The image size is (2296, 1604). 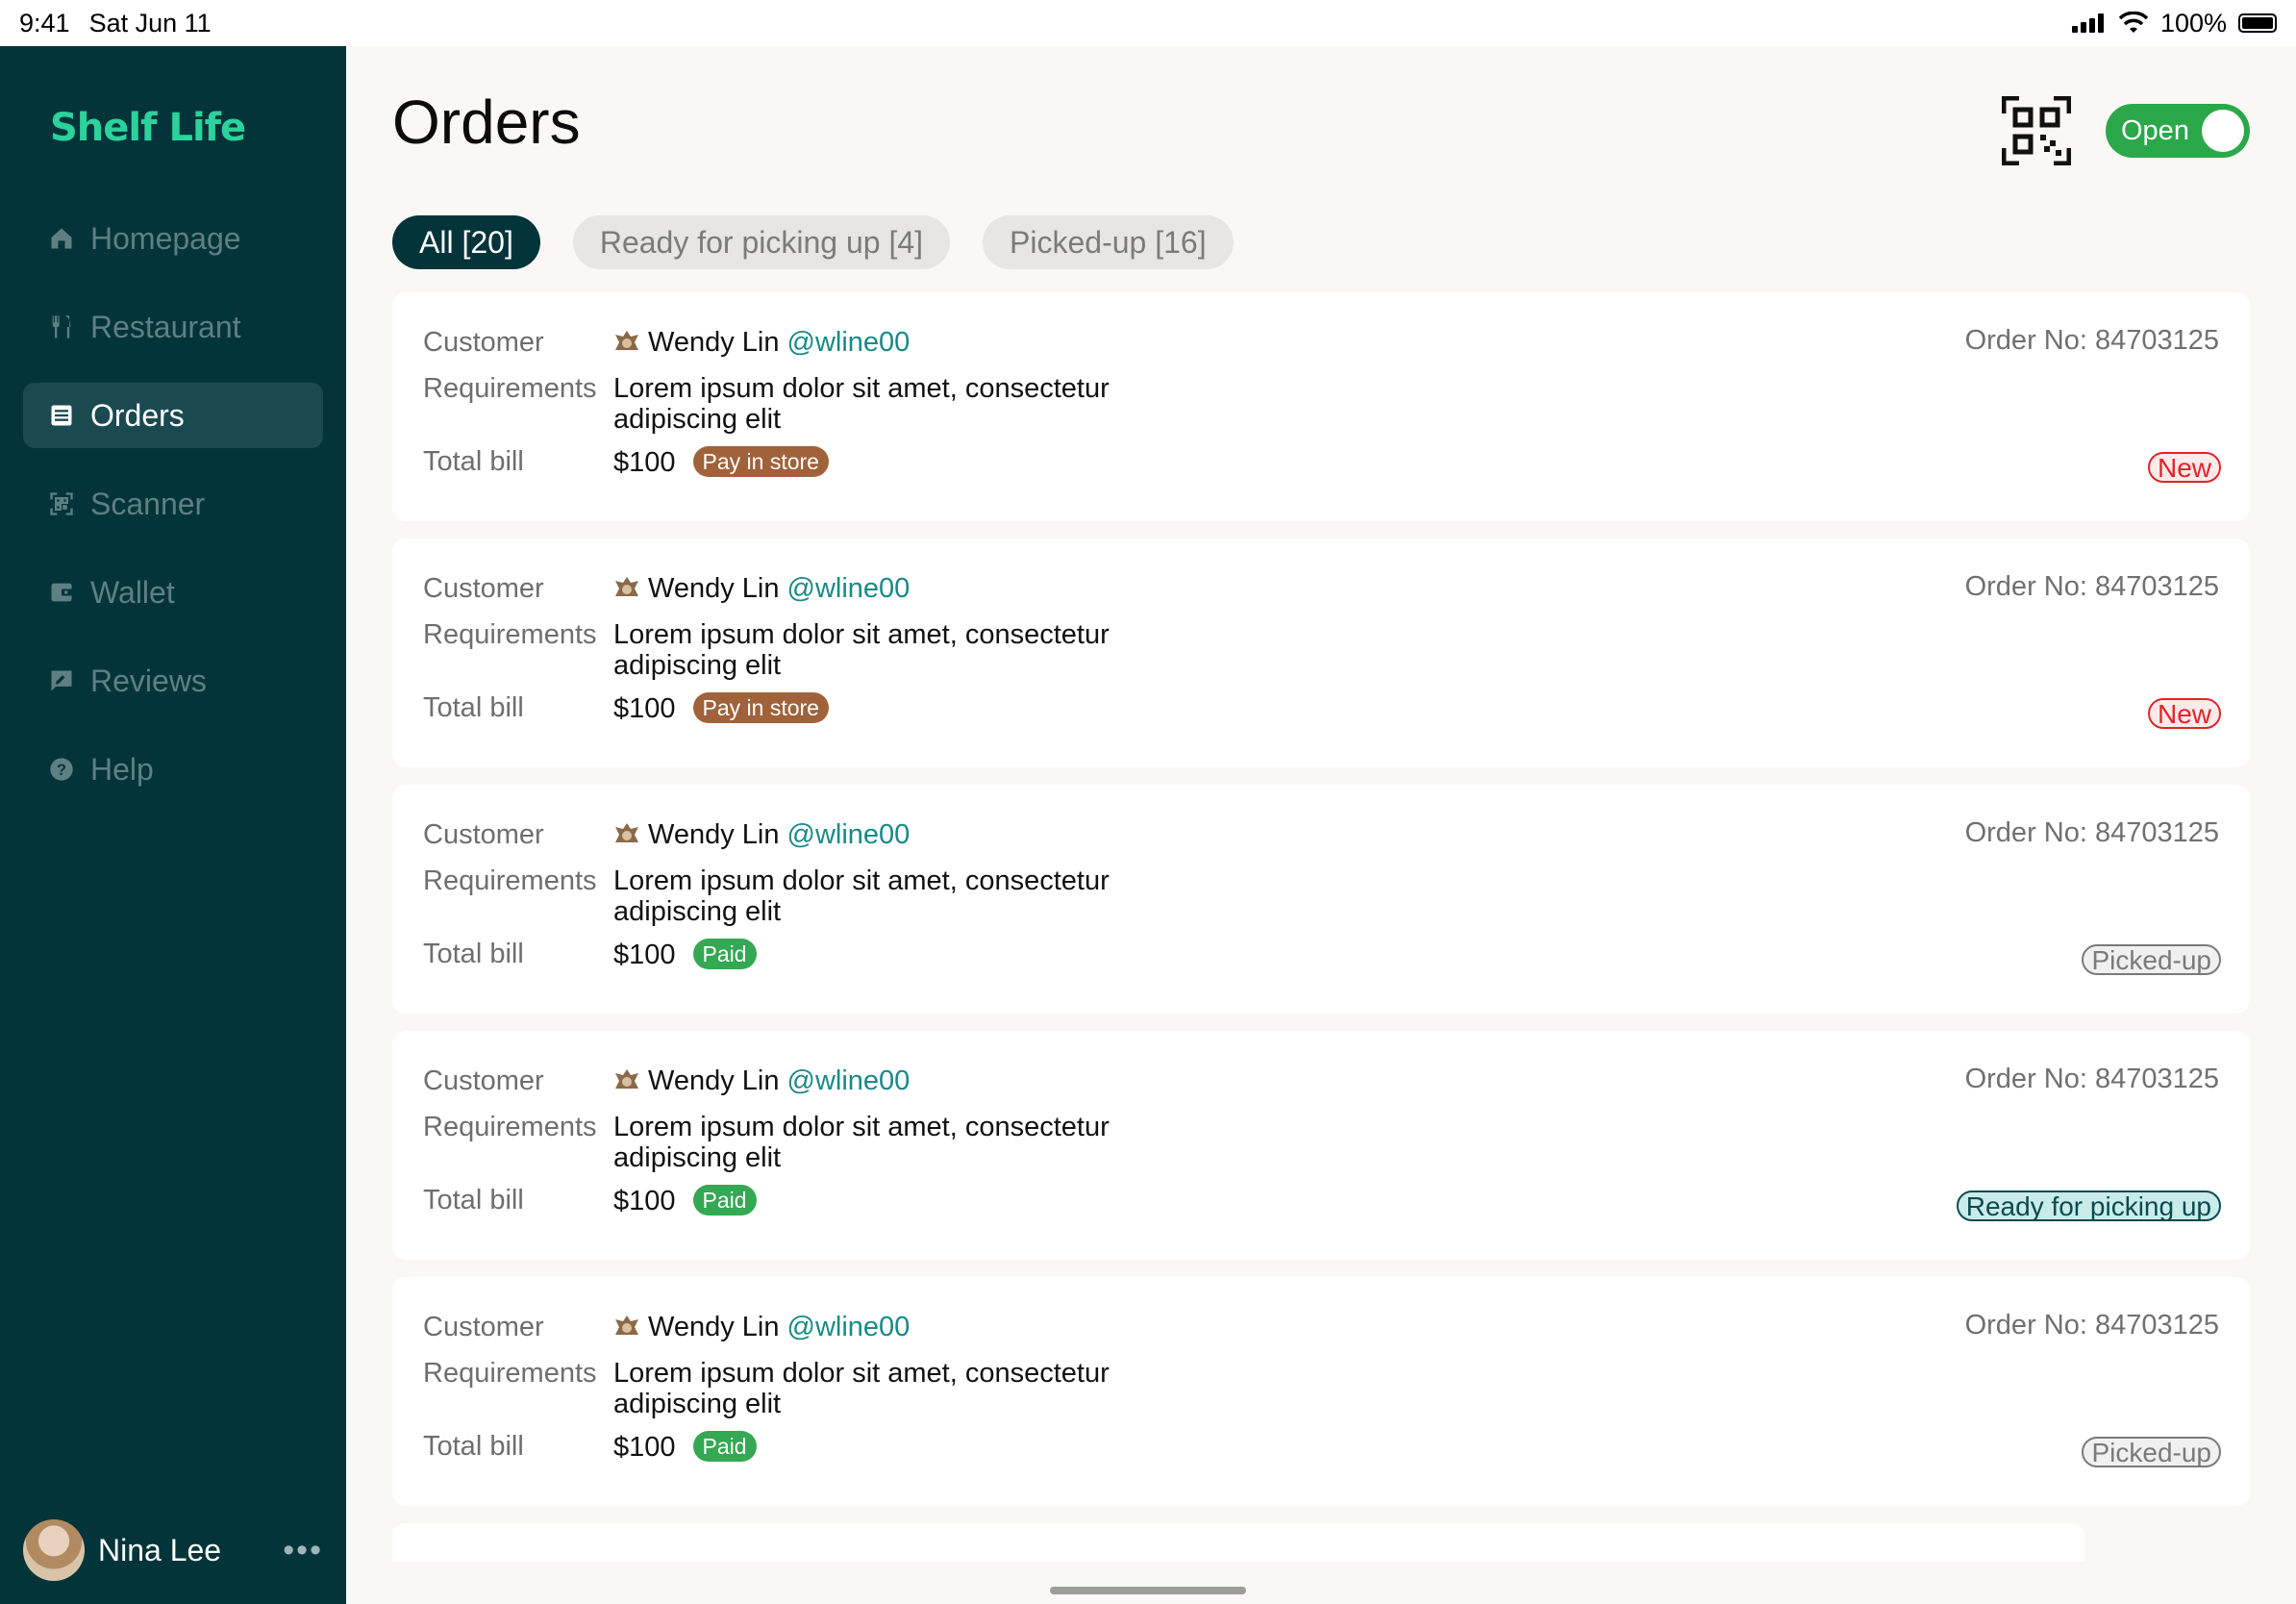 I want to click on home-indicator, so click(x=1148, y=1590).